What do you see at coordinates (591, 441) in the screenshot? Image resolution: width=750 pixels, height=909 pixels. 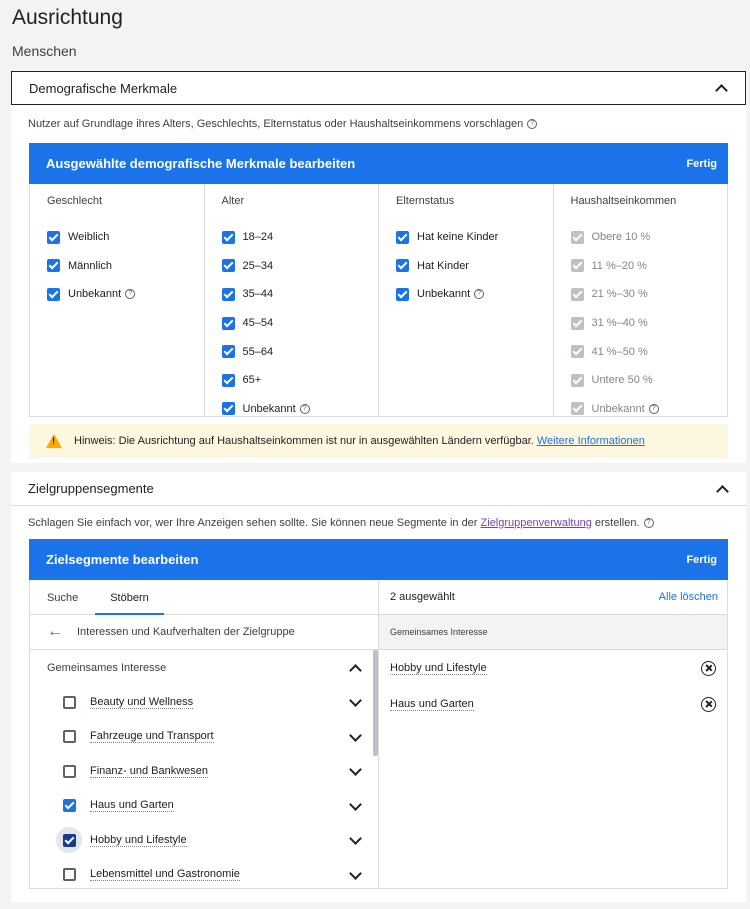 I see `more-info-link: Weitere Informationen` at bounding box center [591, 441].